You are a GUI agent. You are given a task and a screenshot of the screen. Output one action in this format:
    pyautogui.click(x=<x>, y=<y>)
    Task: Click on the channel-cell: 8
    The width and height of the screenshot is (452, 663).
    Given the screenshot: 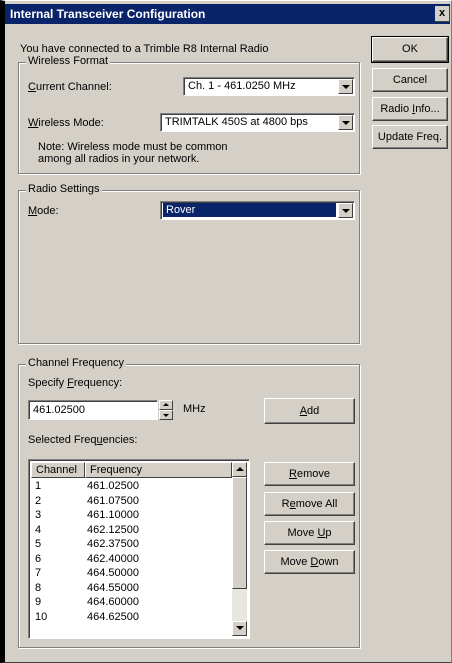 What is the action you would take?
    pyautogui.click(x=38, y=587)
    